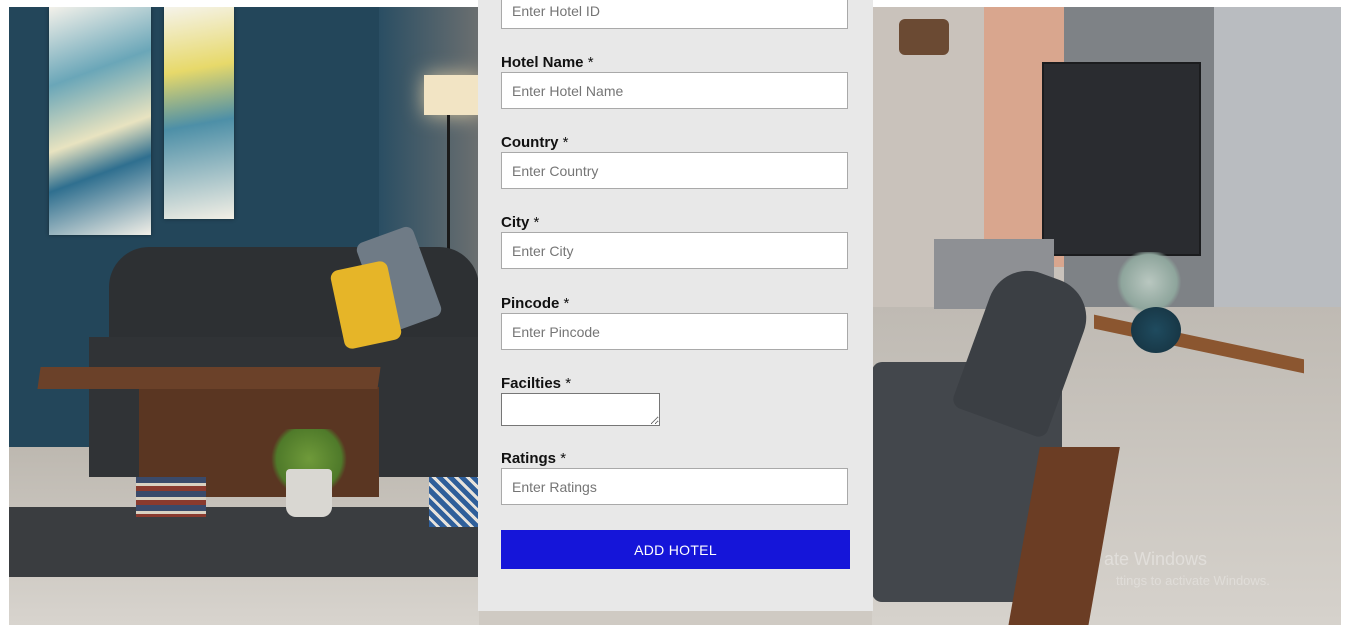 The image size is (1347, 626). What do you see at coordinates (536, 383) in the screenshot?
I see `facilities-label: Facilties *` at bounding box center [536, 383].